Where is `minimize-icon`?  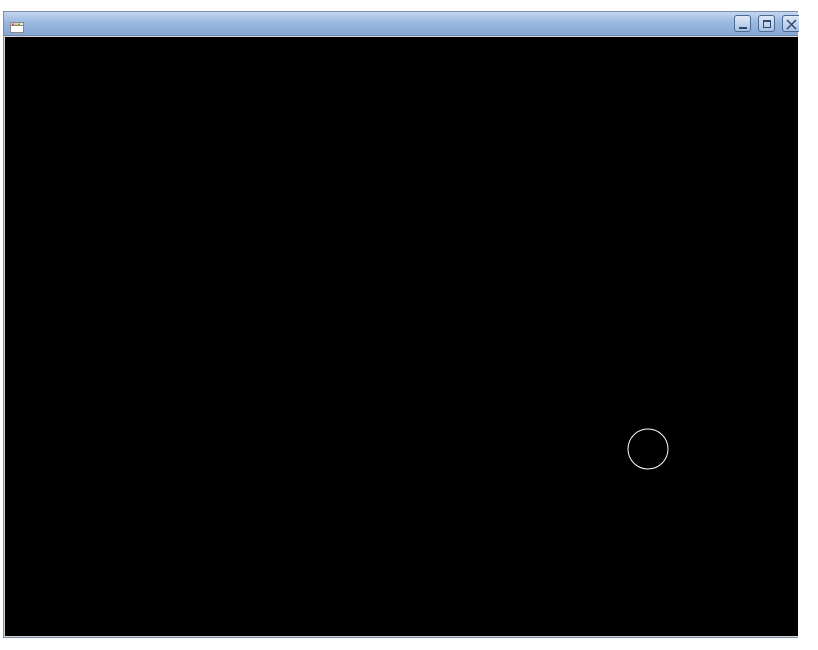
minimize-icon is located at coordinates (743, 28).